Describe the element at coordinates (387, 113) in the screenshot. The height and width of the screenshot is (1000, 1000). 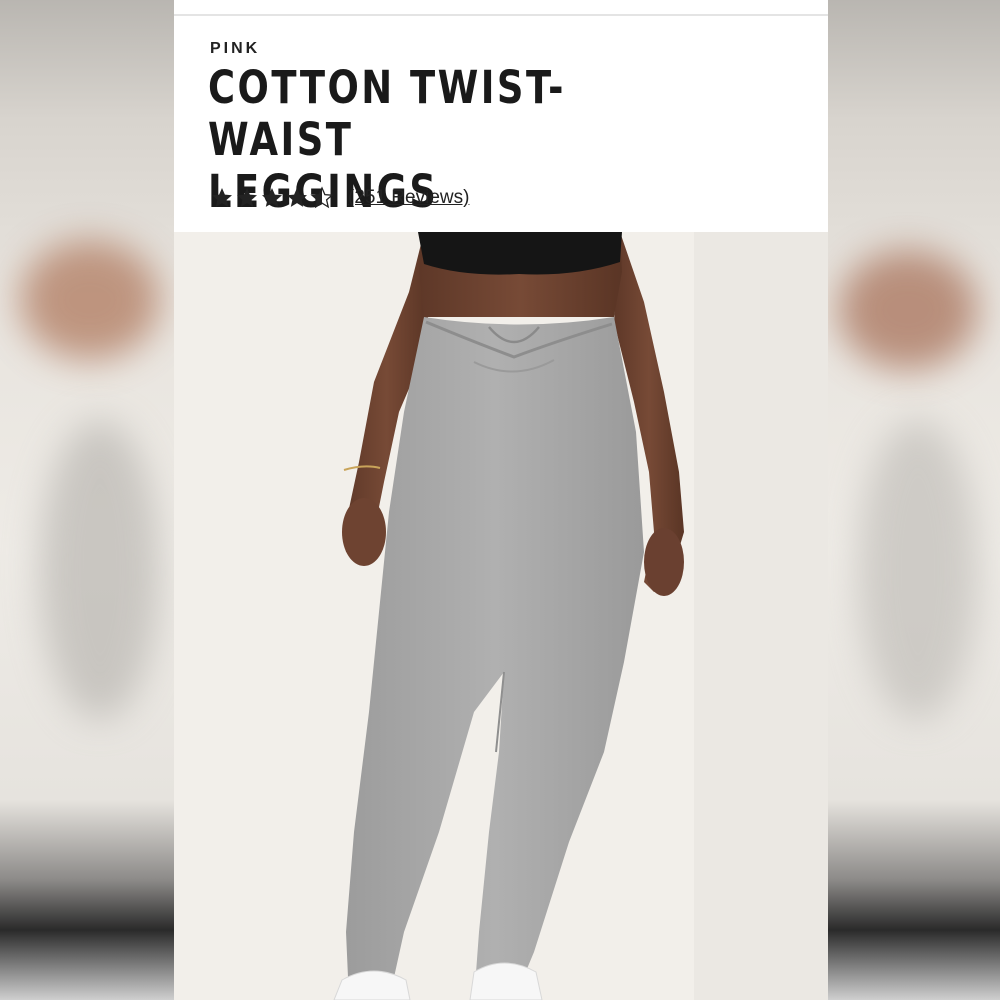
I see `product-title-line-1: COTTON TWIST-WAIST` at that location.